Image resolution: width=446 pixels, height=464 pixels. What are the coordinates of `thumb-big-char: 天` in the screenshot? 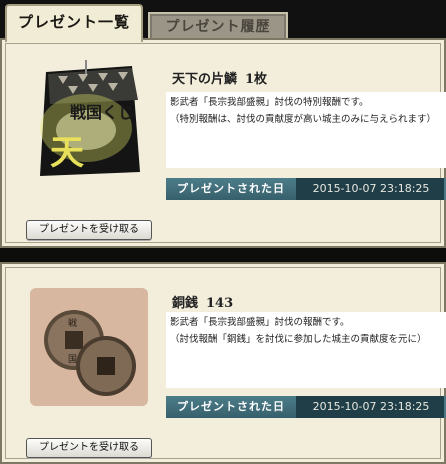 It's located at (67, 153).